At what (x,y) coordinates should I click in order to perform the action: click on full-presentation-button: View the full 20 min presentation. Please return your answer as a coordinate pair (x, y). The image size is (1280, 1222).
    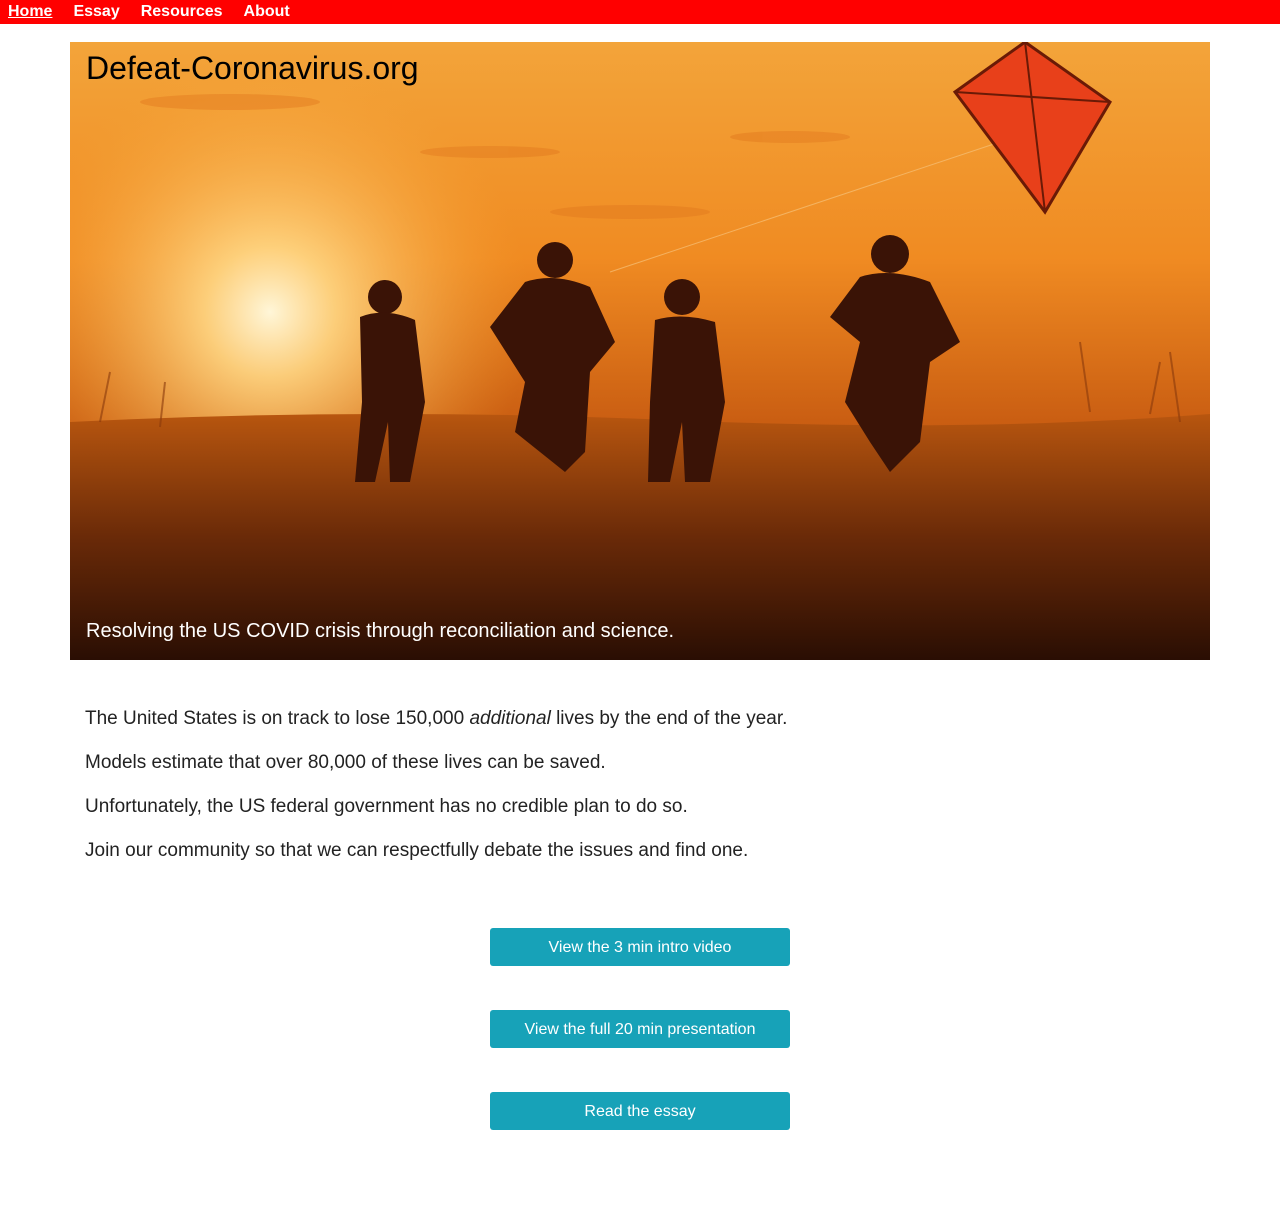
    Looking at the image, I should click on (640, 1029).